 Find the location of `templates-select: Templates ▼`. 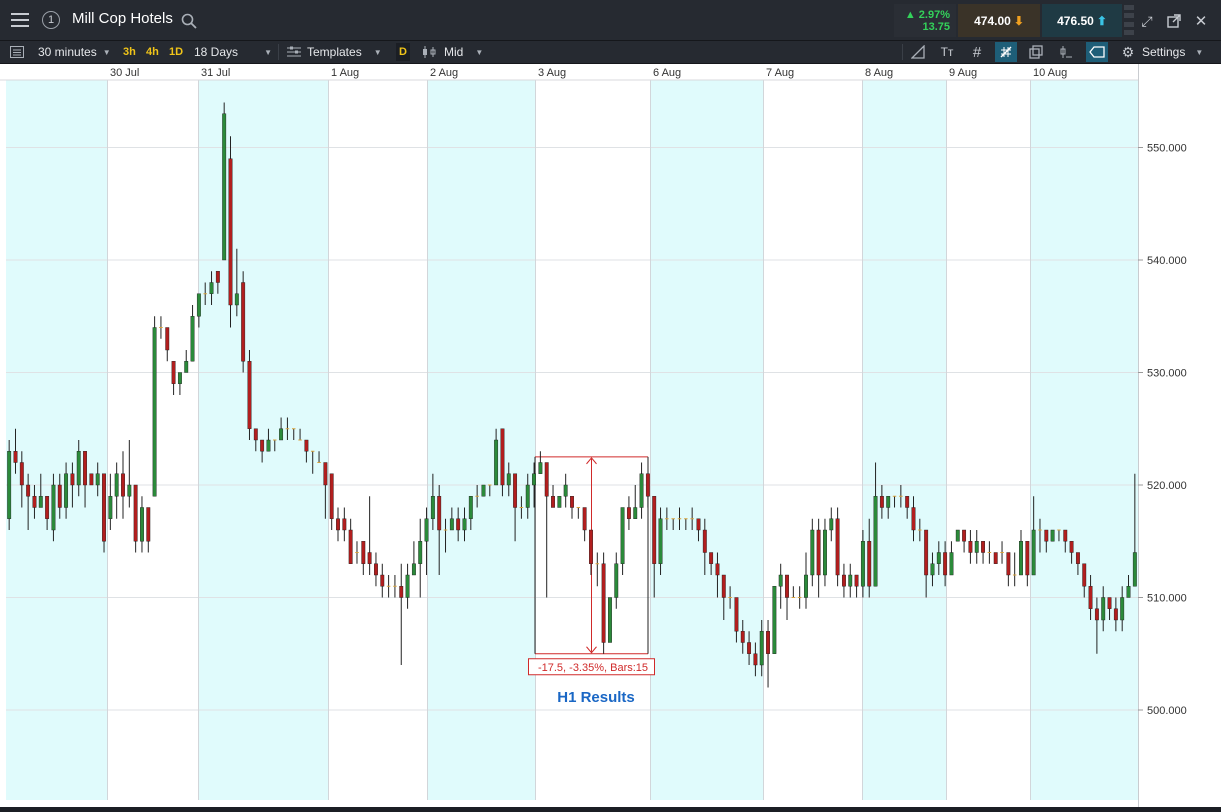

templates-select: Templates ▼ is located at coordinates (344, 52).